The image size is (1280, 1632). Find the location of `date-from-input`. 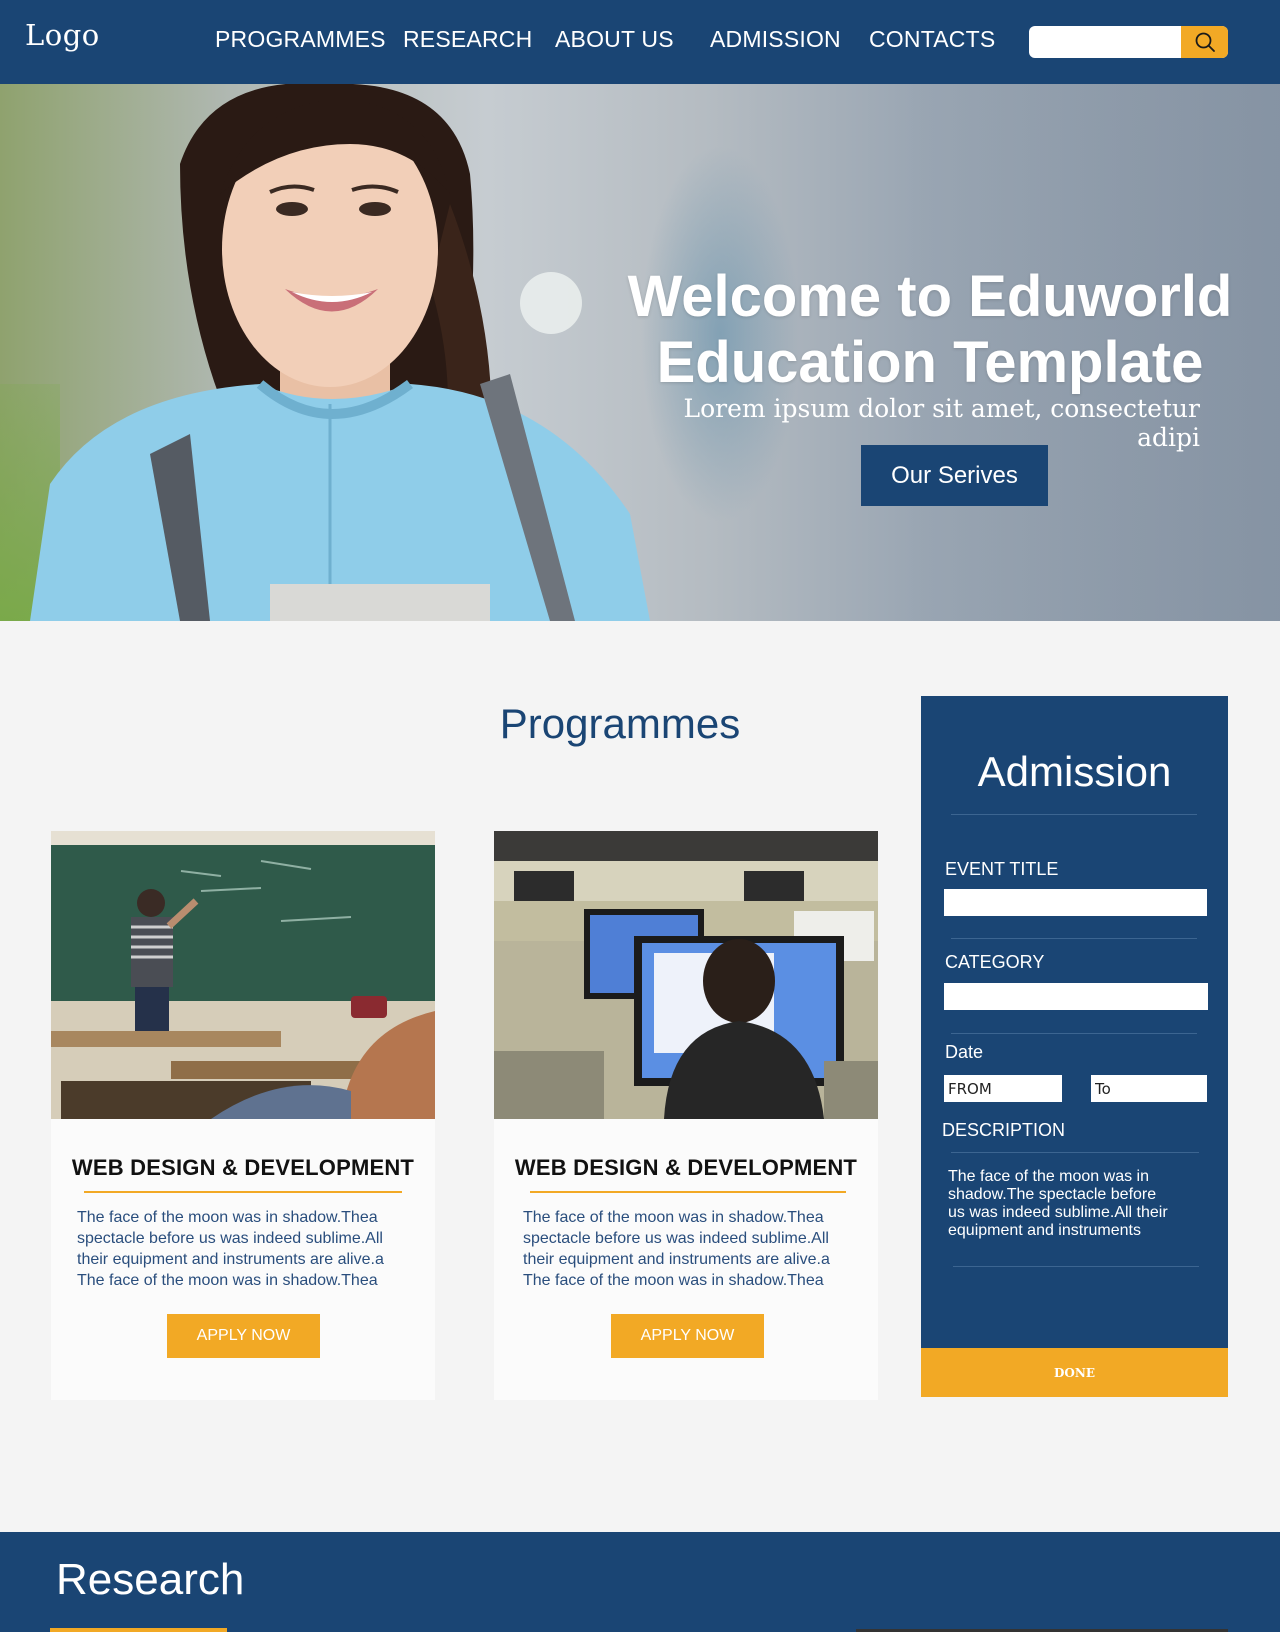

date-from-input is located at coordinates (1003, 1088).